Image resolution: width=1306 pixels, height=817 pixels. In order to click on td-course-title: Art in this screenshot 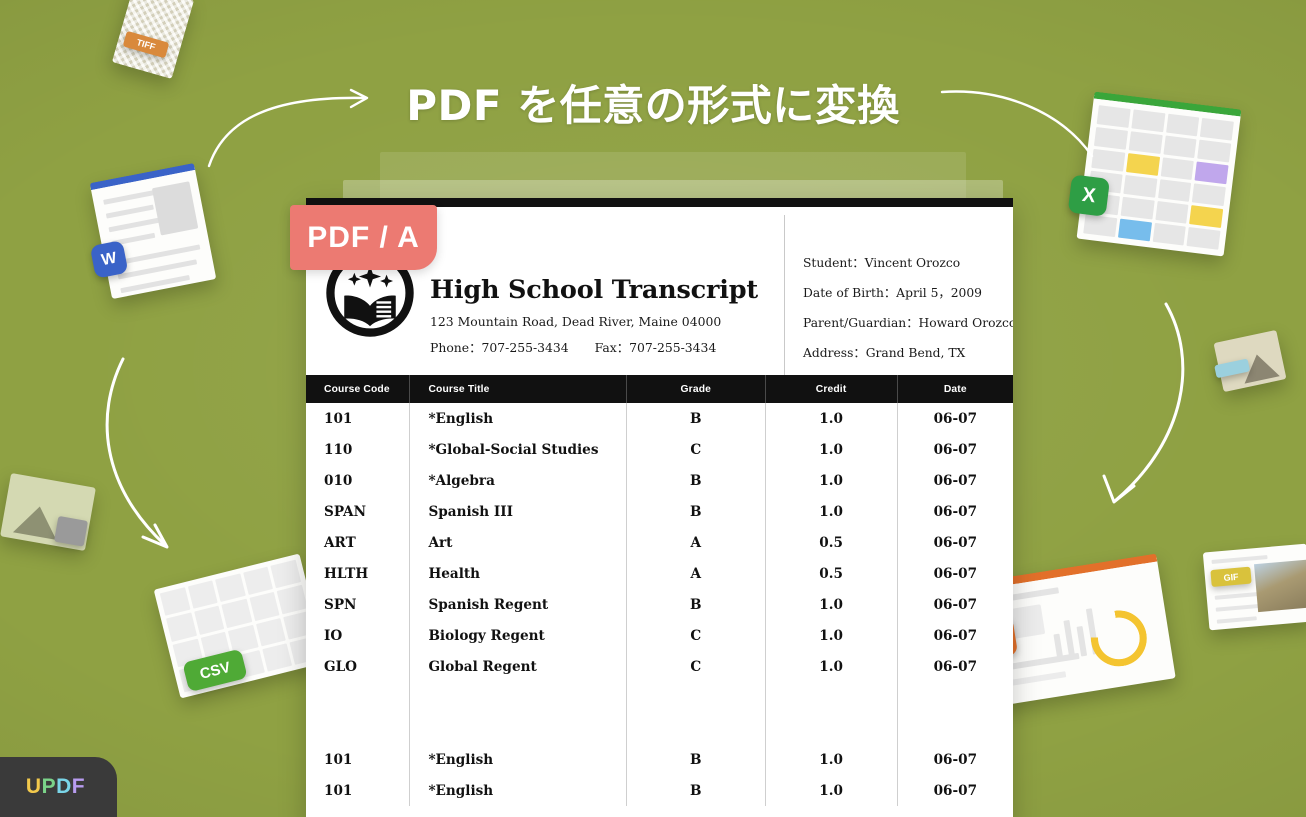, I will do `click(518, 542)`.